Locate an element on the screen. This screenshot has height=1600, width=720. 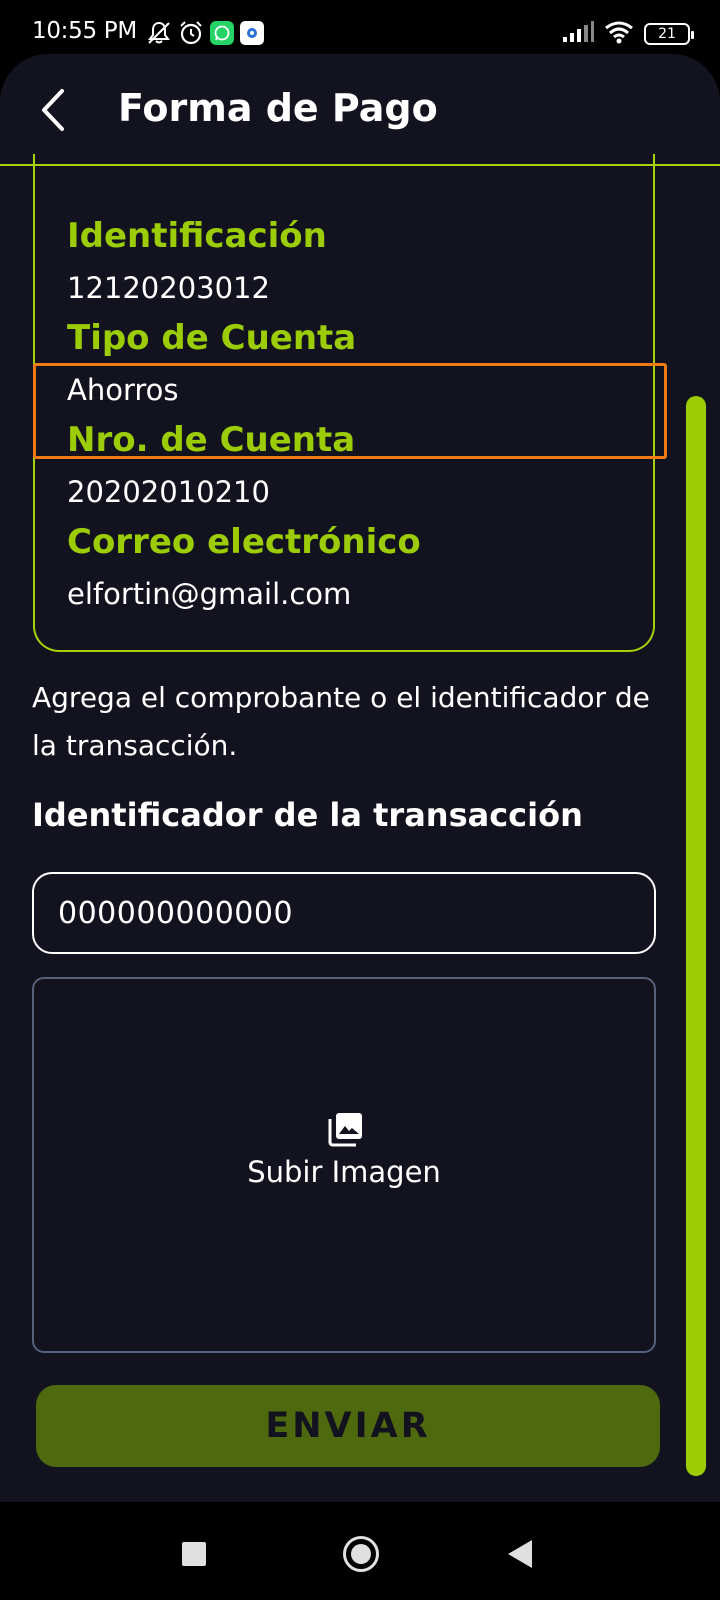
back-button is located at coordinates (52, 110).